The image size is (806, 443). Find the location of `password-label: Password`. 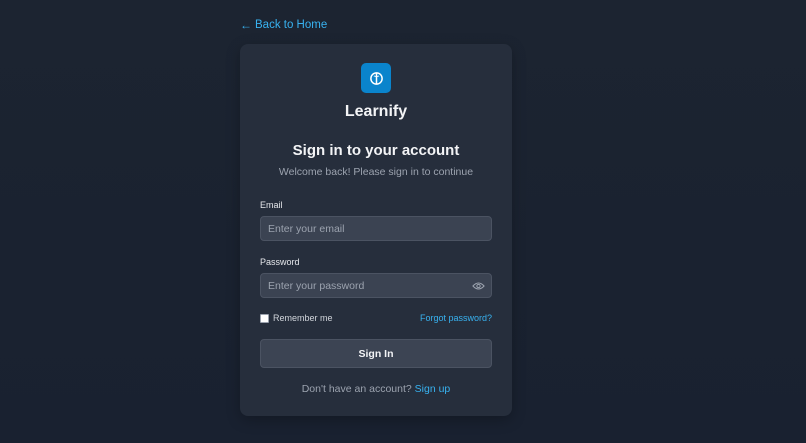

password-label: Password is located at coordinates (280, 262).